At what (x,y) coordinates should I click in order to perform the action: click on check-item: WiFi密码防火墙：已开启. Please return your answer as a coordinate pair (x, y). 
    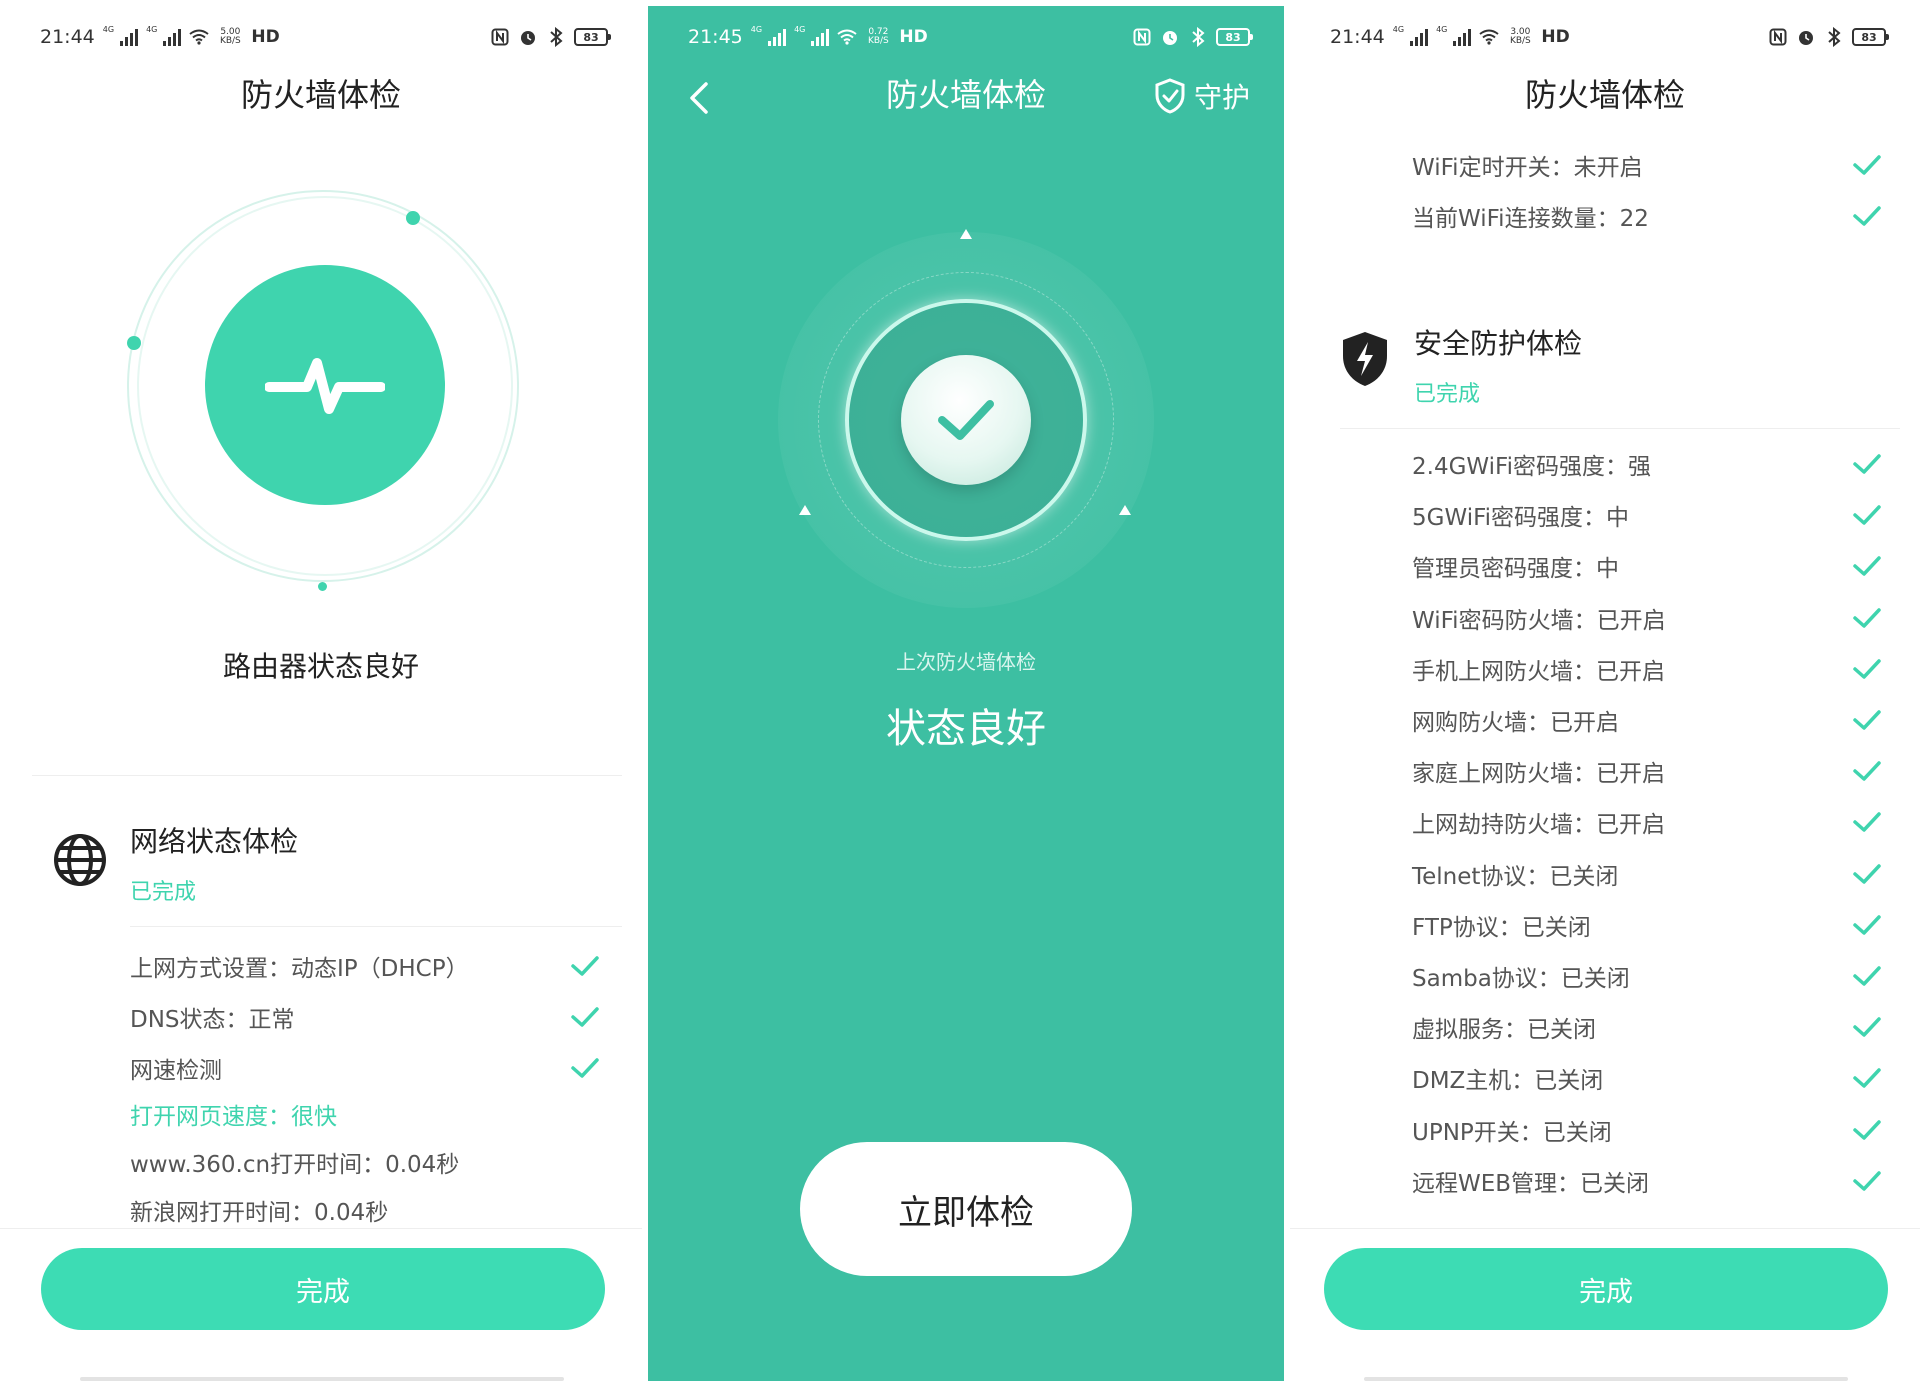
    Looking at the image, I should click on (1647, 618).